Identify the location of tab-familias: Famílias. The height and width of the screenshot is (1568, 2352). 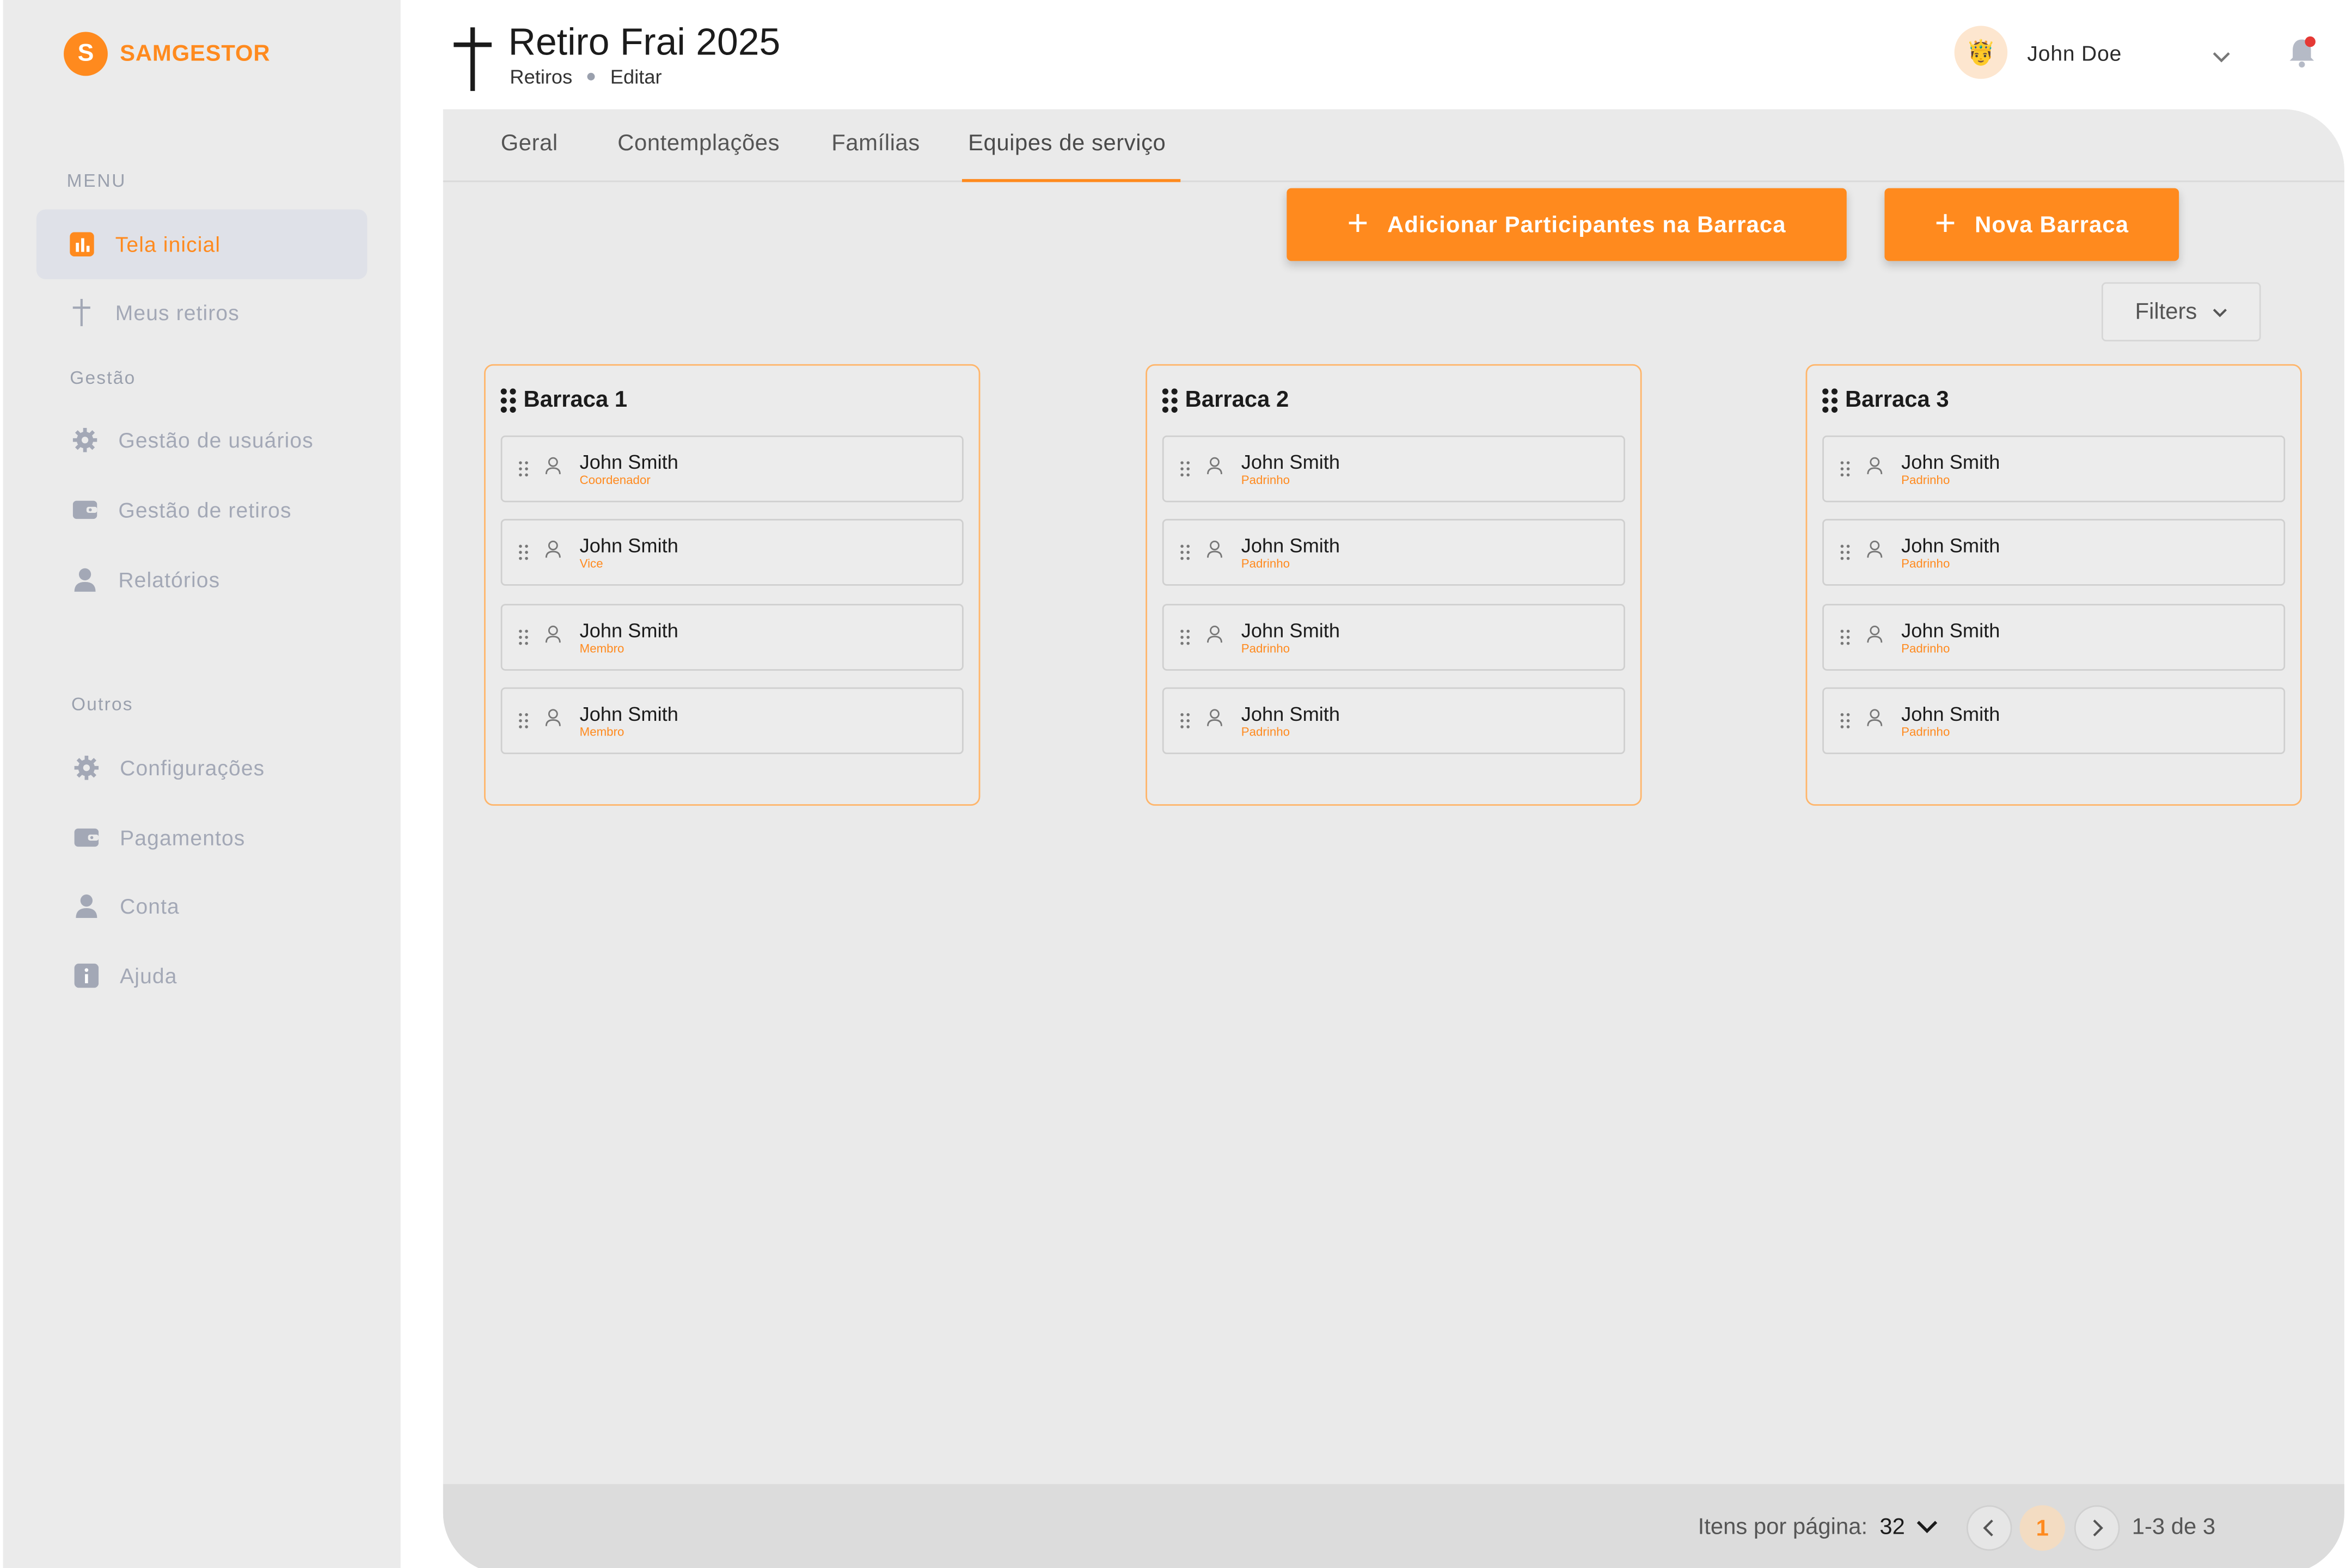
(875, 143).